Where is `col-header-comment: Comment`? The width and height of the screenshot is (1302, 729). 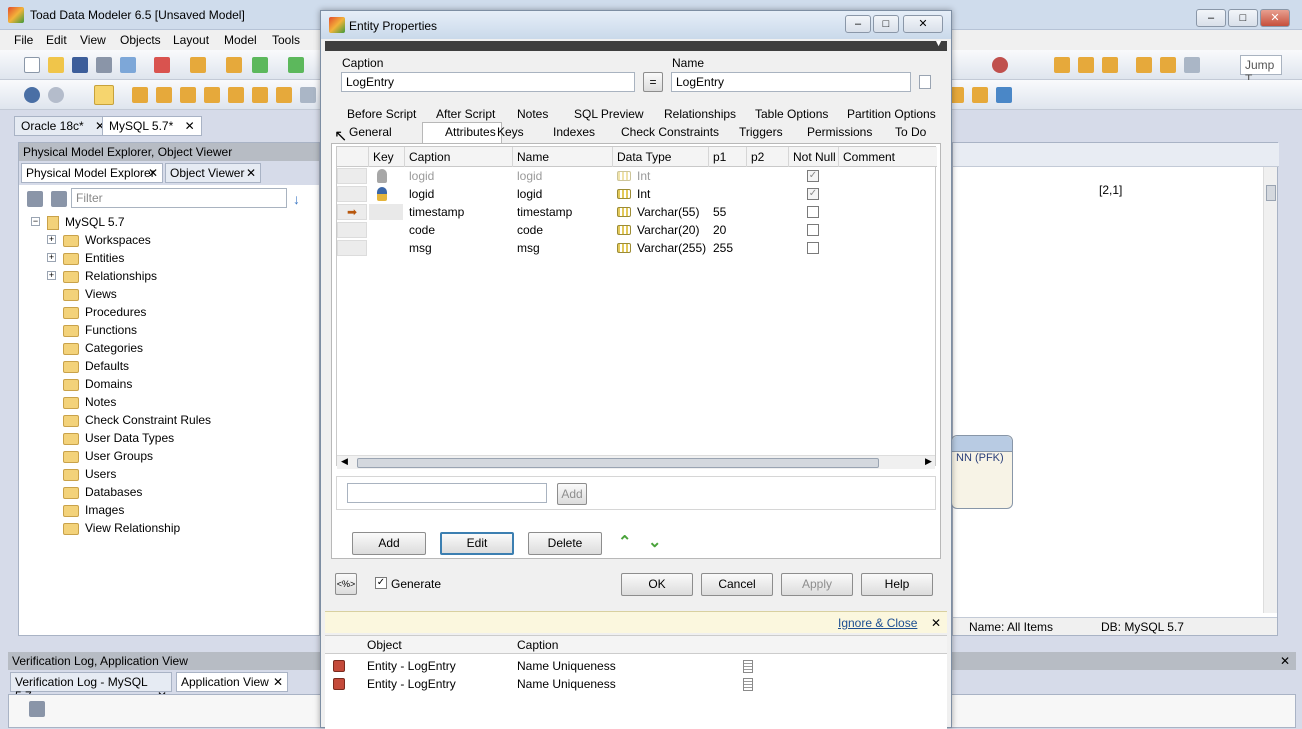 col-header-comment: Comment is located at coordinates (887, 157).